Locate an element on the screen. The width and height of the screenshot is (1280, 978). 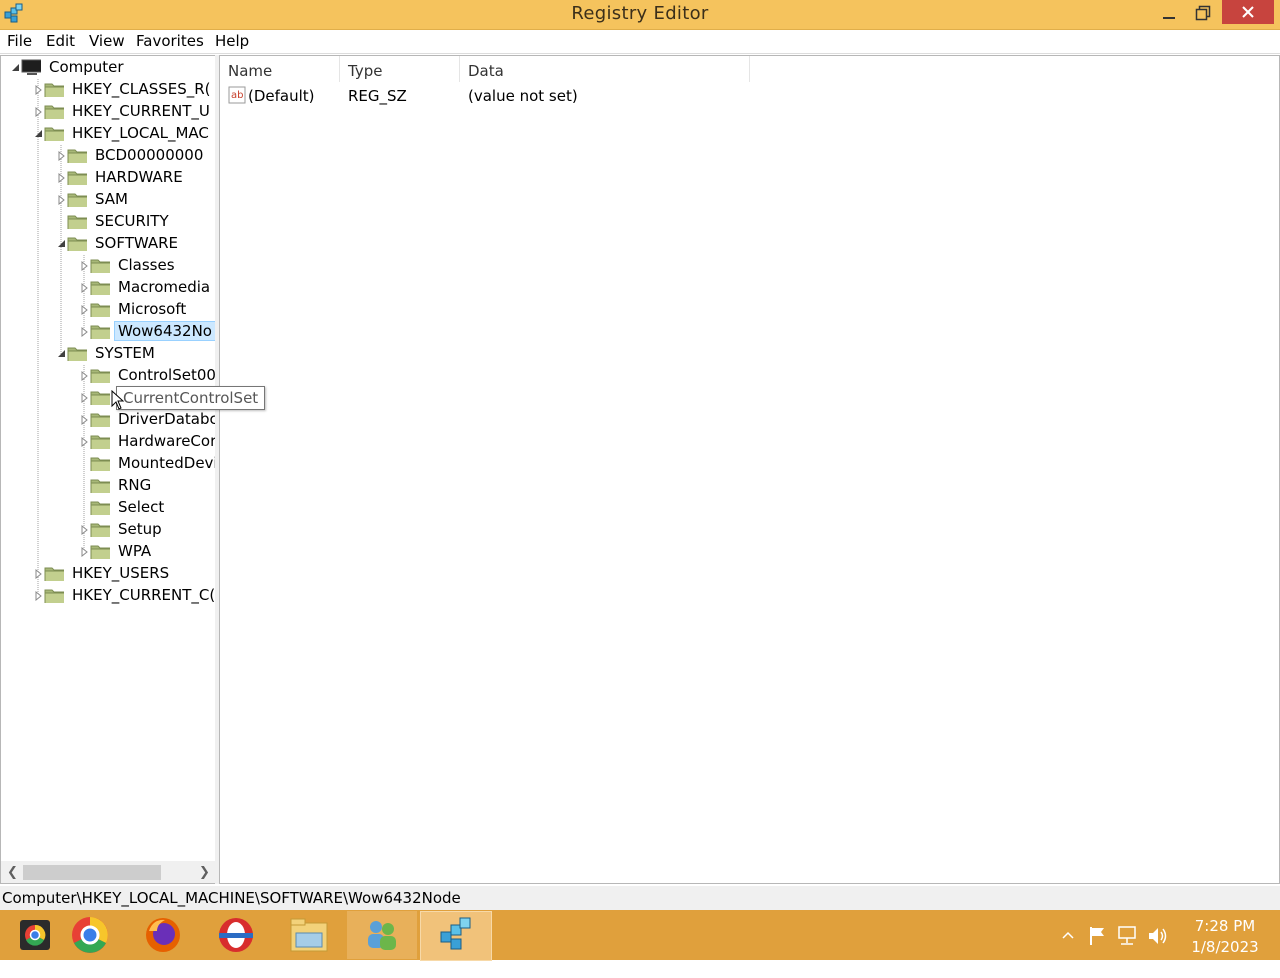
taskbar-firefox is located at coordinates (163, 935).